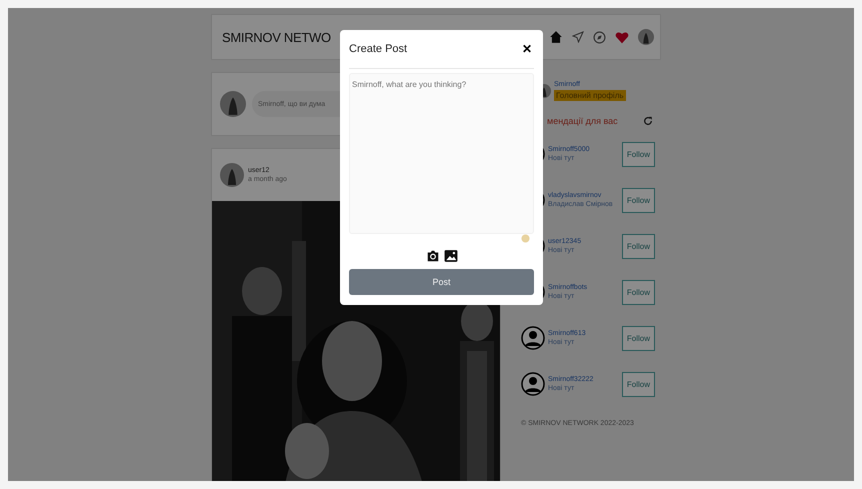  What do you see at coordinates (441, 282) in the screenshot?
I see `post-button: Post` at bounding box center [441, 282].